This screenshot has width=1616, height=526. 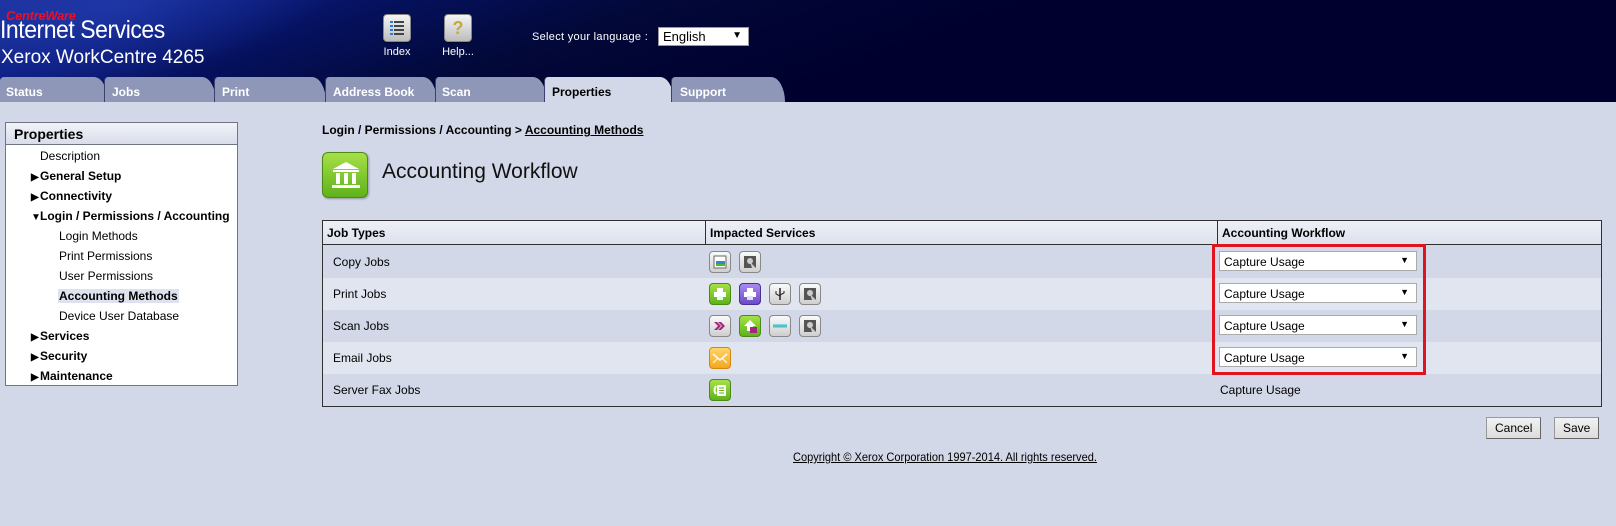 I want to click on tab-address-book: Address Book, so click(x=381, y=89).